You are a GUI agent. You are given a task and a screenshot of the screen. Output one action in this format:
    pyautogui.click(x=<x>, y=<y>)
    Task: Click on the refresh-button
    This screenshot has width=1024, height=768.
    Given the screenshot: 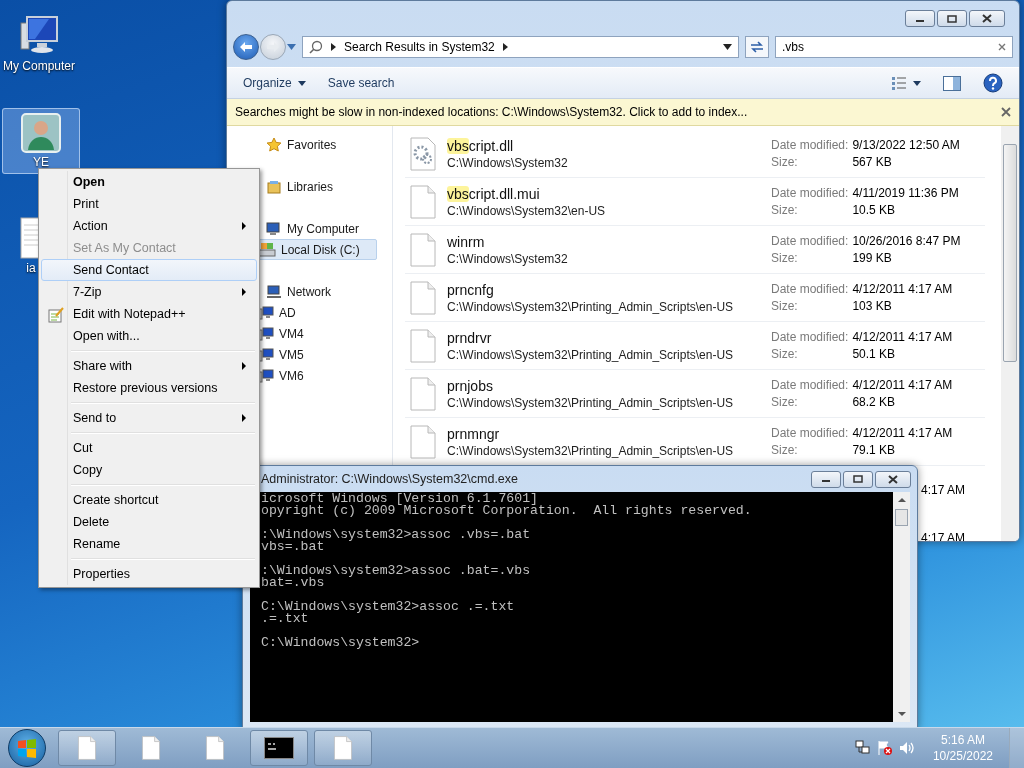 What is the action you would take?
    pyautogui.click(x=757, y=47)
    